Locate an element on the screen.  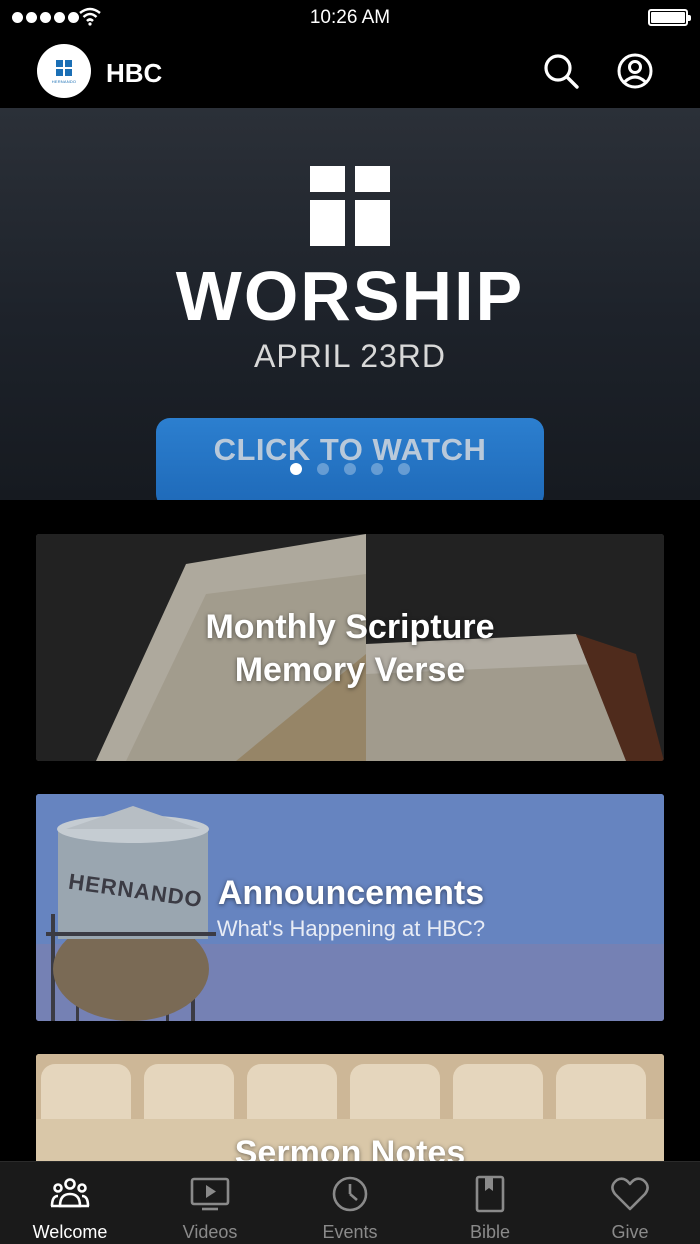
app-header: HERNANDO HBC is located at coordinates (350, 72).